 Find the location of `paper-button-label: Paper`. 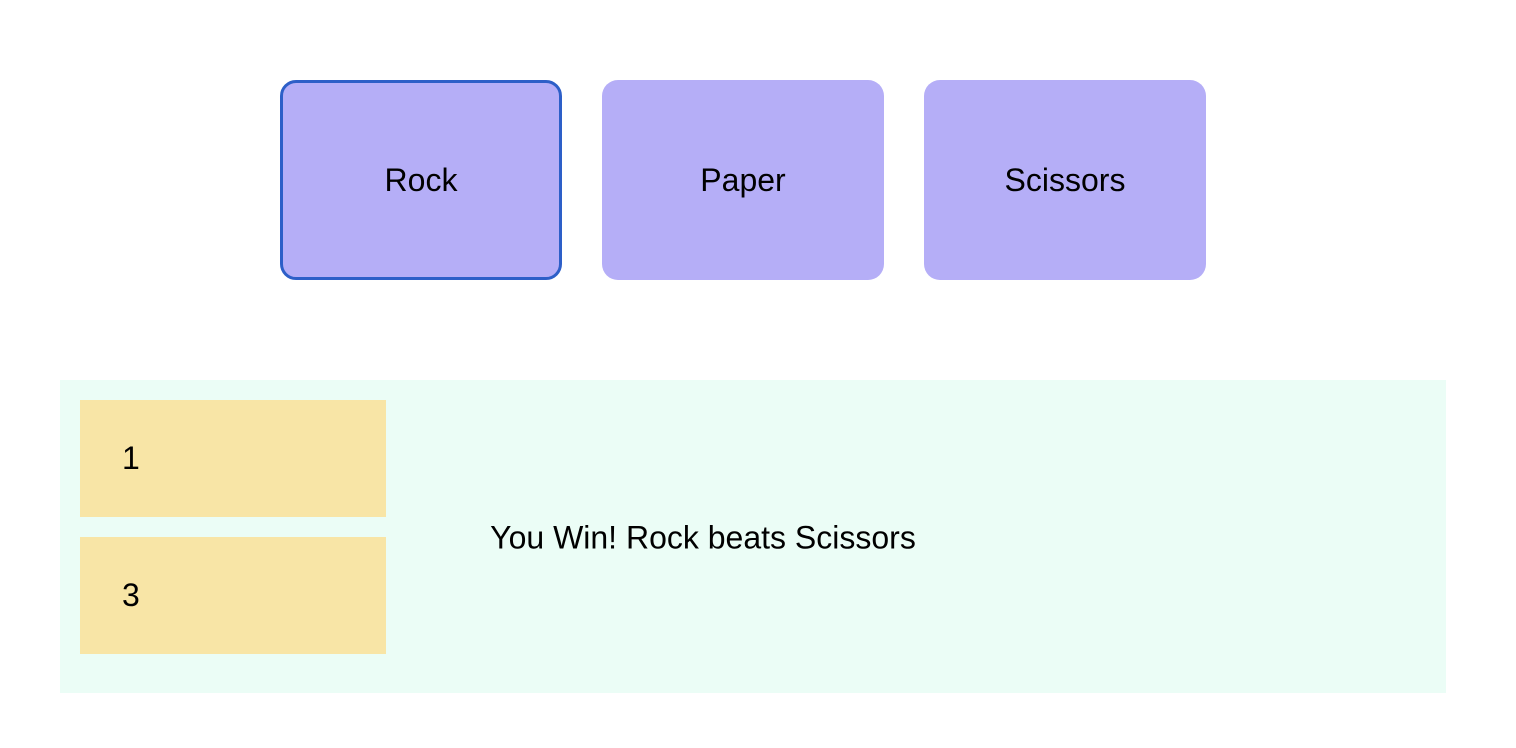

paper-button-label: Paper is located at coordinates (743, 179).